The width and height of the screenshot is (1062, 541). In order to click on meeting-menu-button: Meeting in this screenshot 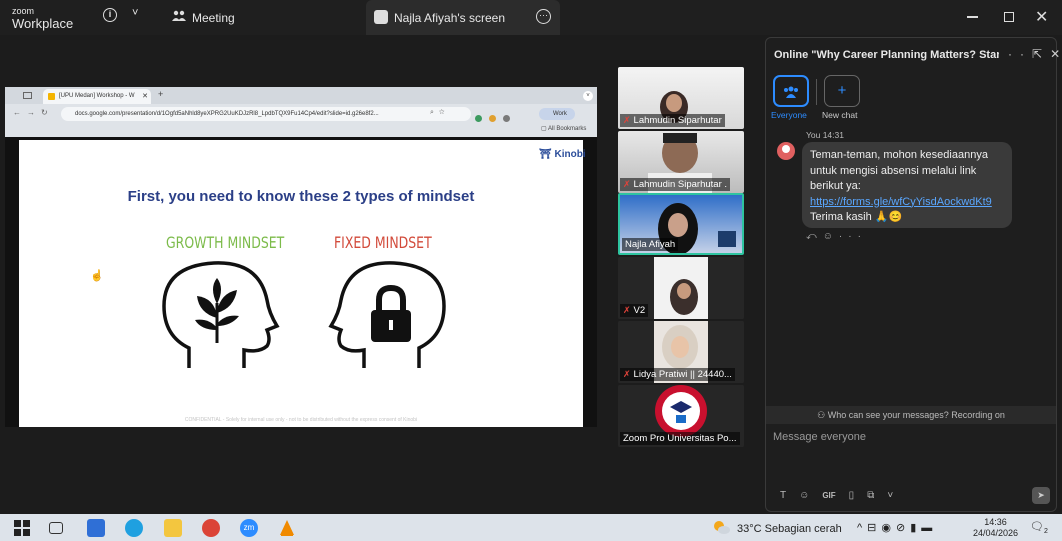, I will do `click(203, 17)`.